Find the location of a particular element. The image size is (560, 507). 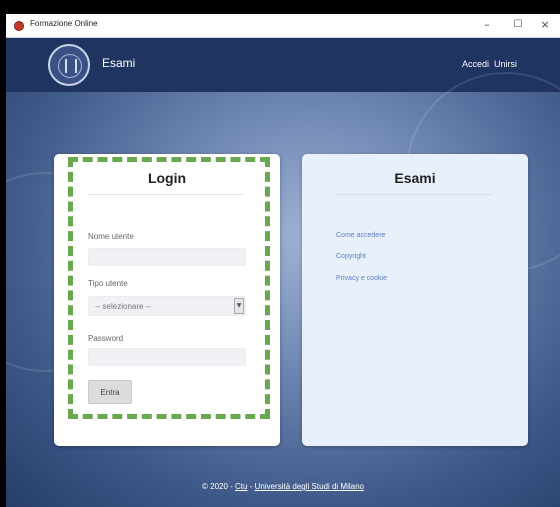

password-input is located at coordinates (167, 357).